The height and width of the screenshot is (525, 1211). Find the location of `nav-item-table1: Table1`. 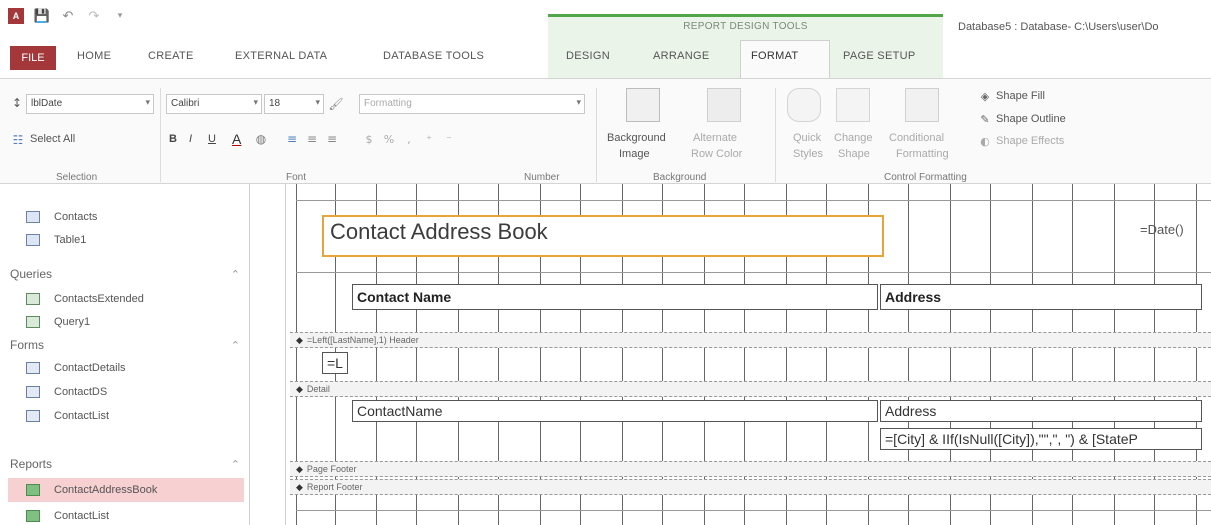

nav-item-table1: Table1 is located at coordinates (124, 240).